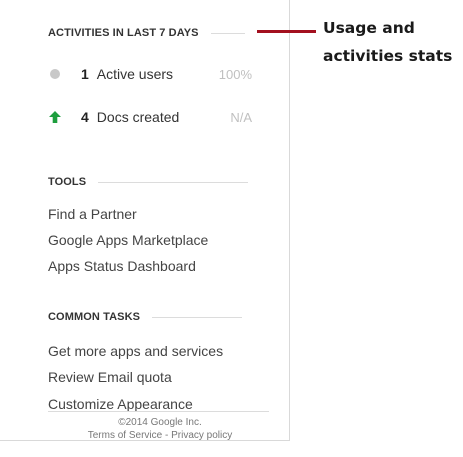 The height and width of the screenshot is (457, 463). I want to click on stat-row-docs-created: 4 Docs created N/A, so click(150, 117).